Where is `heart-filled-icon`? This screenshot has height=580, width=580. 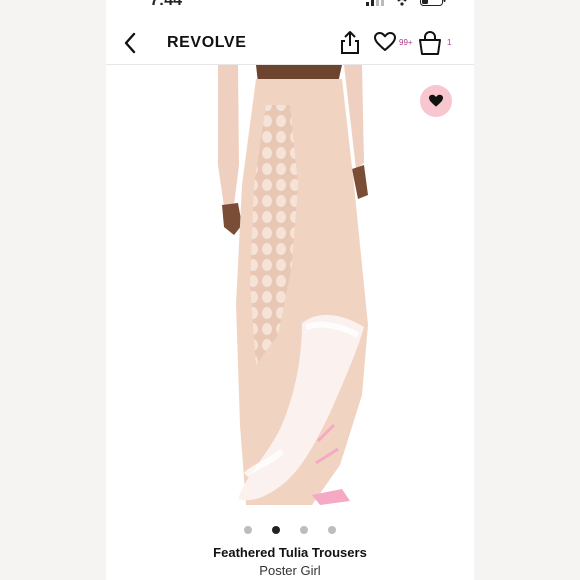
heart-filled-icon is located at coordinates (436, 100).